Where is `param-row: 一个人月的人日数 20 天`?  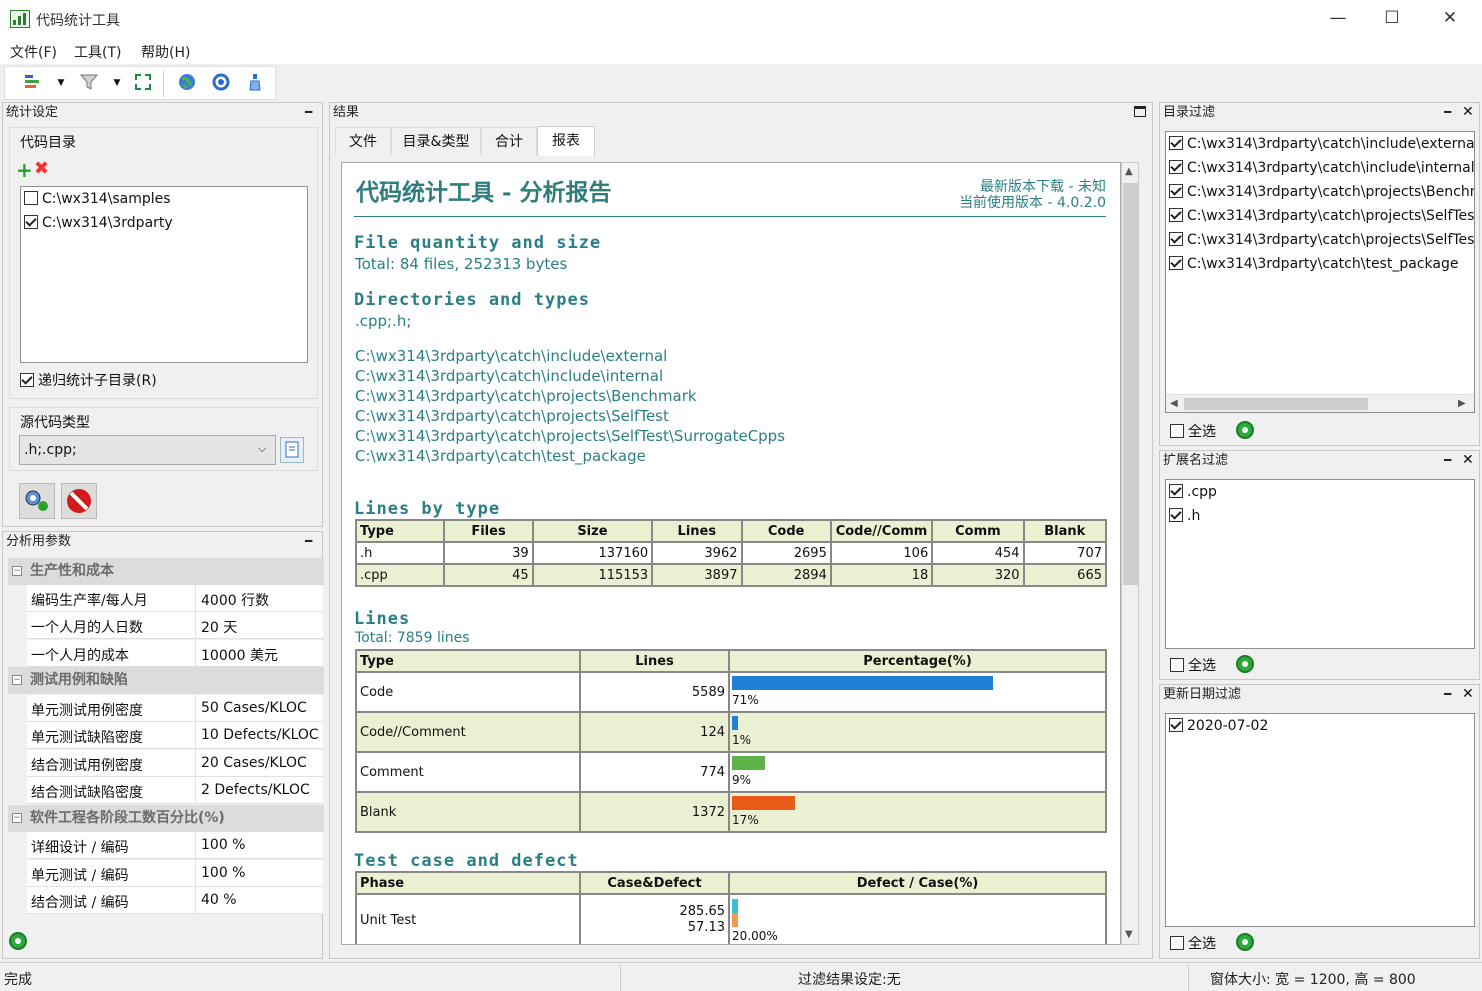
param-row: 一个人月的人日数 20 天 is located at coordinates (175, 625).